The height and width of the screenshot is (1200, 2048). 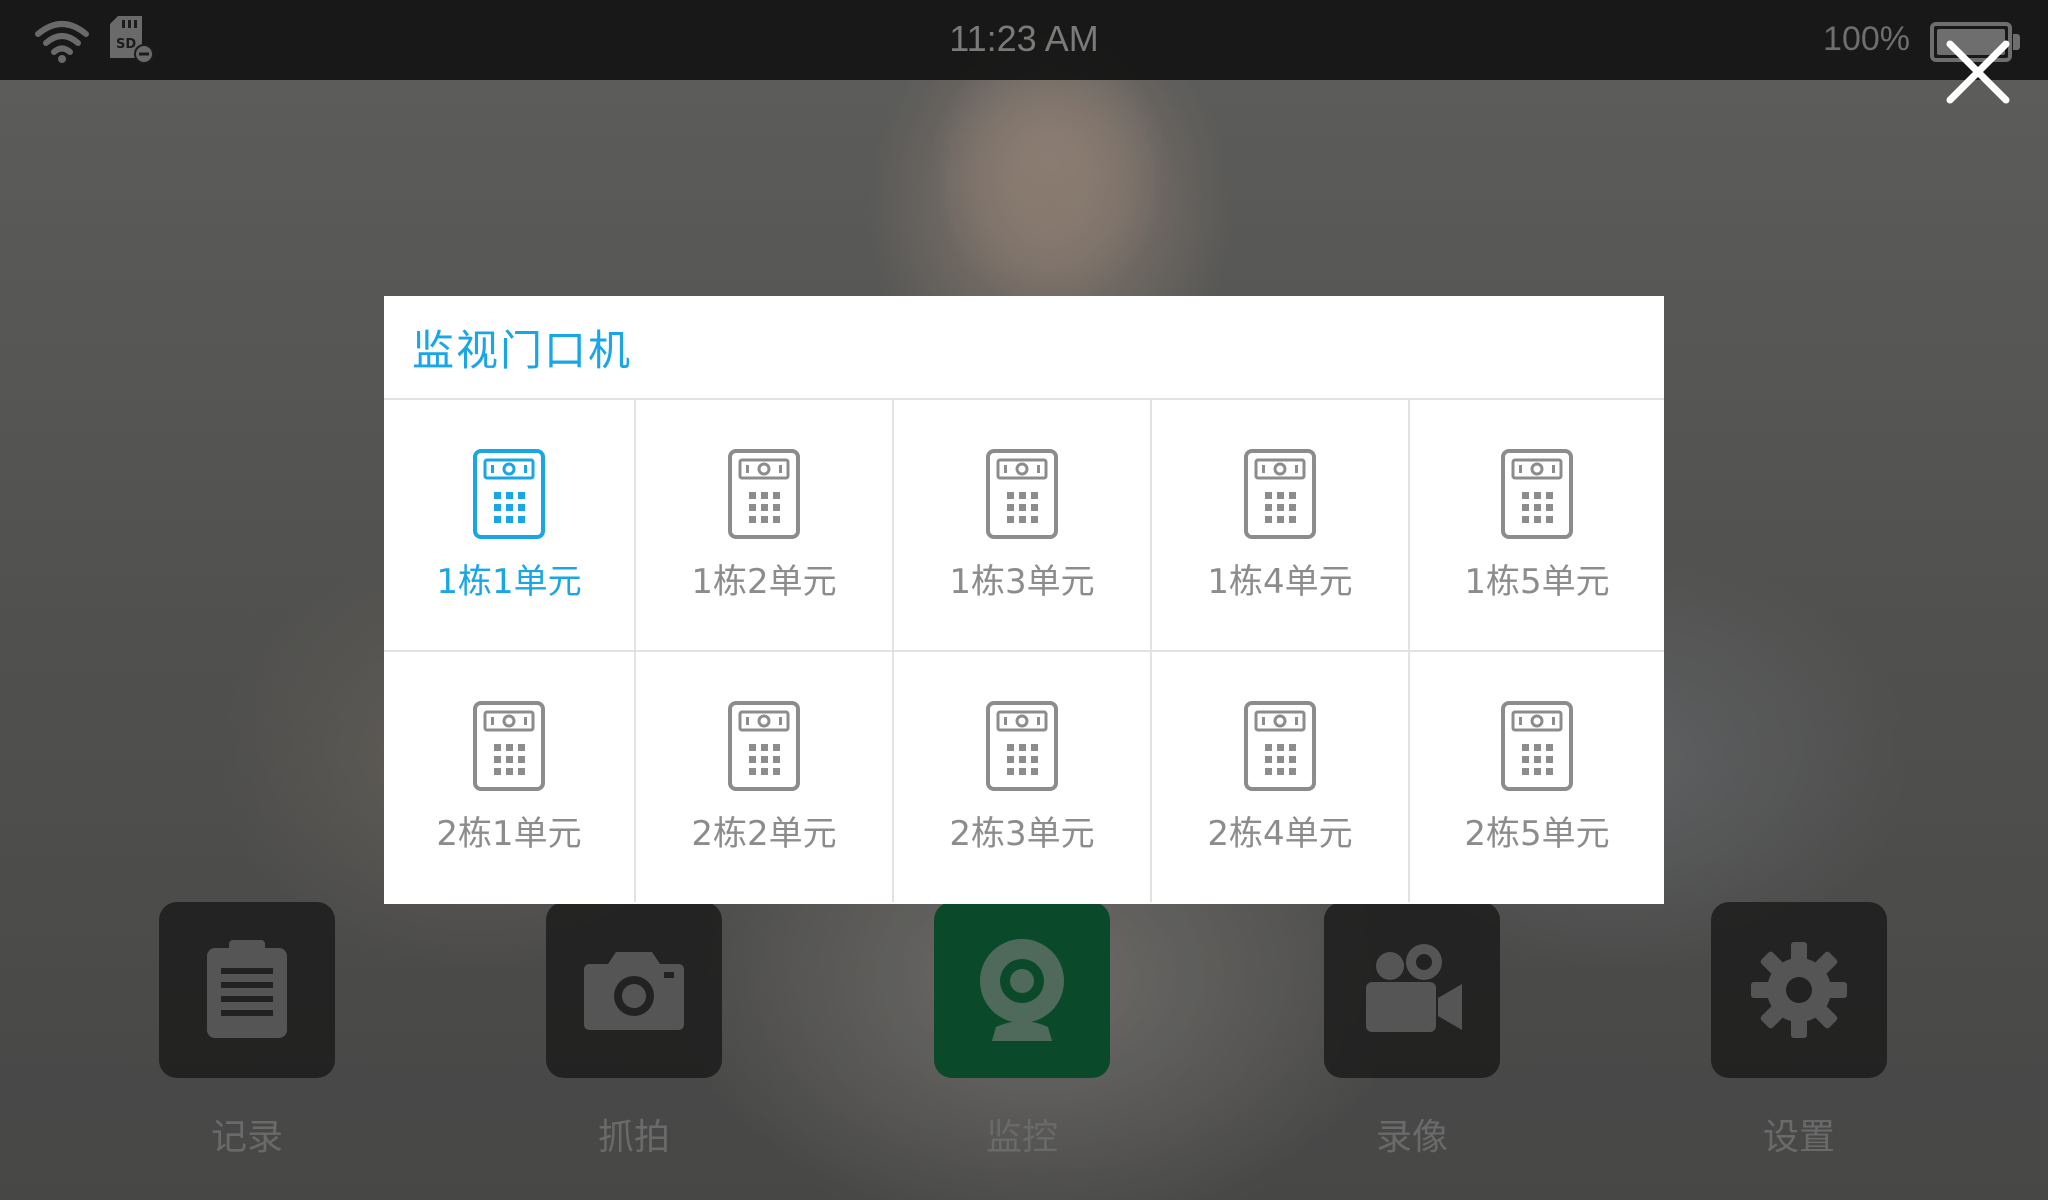 I want to click on unit-label: 2栋5单元, so click(x=1537, y=834).